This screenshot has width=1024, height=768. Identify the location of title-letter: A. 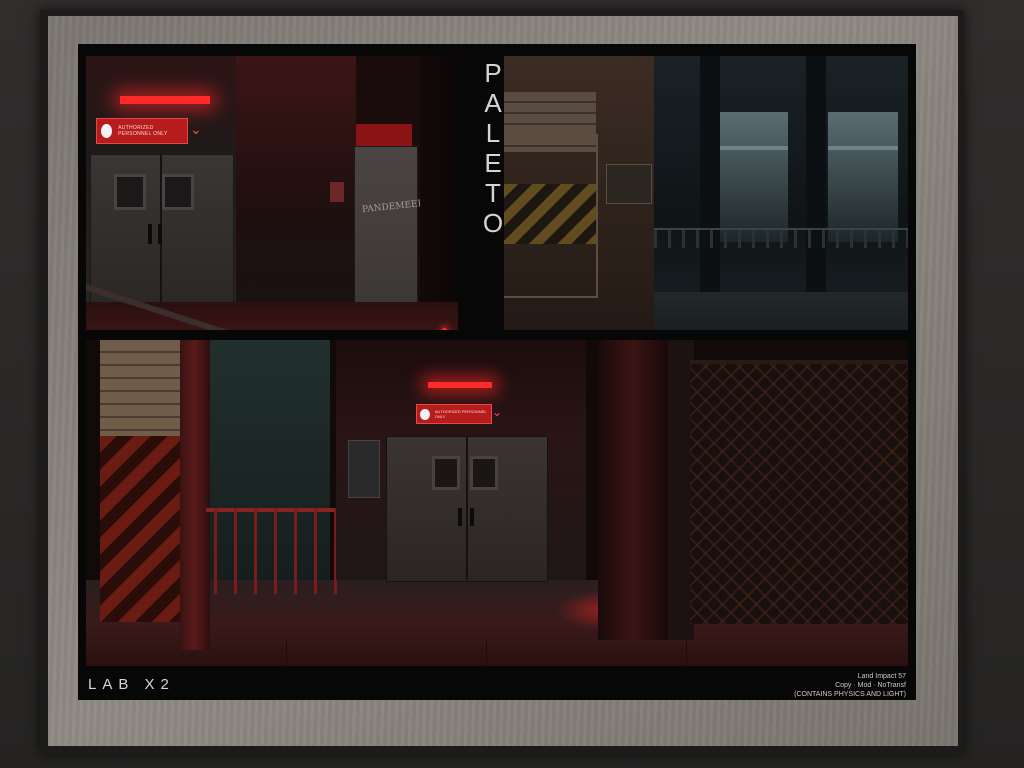
(493, 103).